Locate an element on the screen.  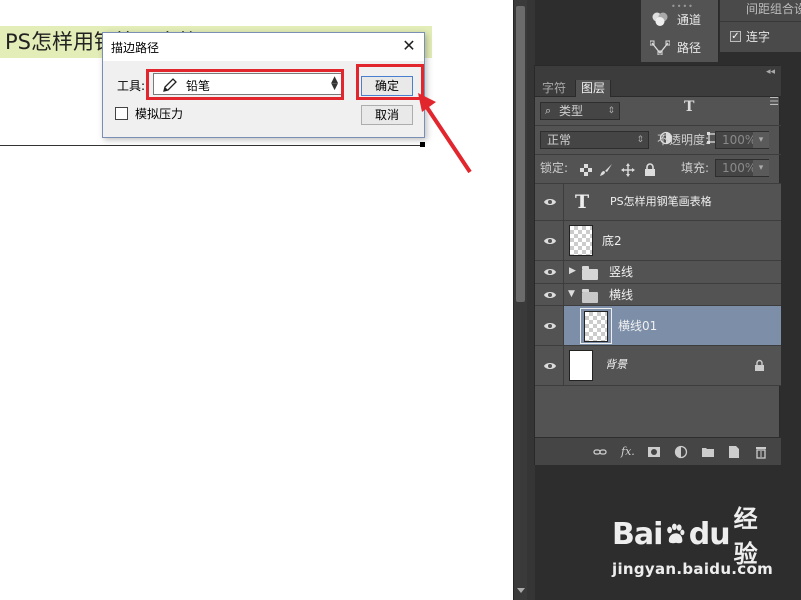
layer-name: PS怎样用钢笔画表格 is located at coordinates (661, 201).